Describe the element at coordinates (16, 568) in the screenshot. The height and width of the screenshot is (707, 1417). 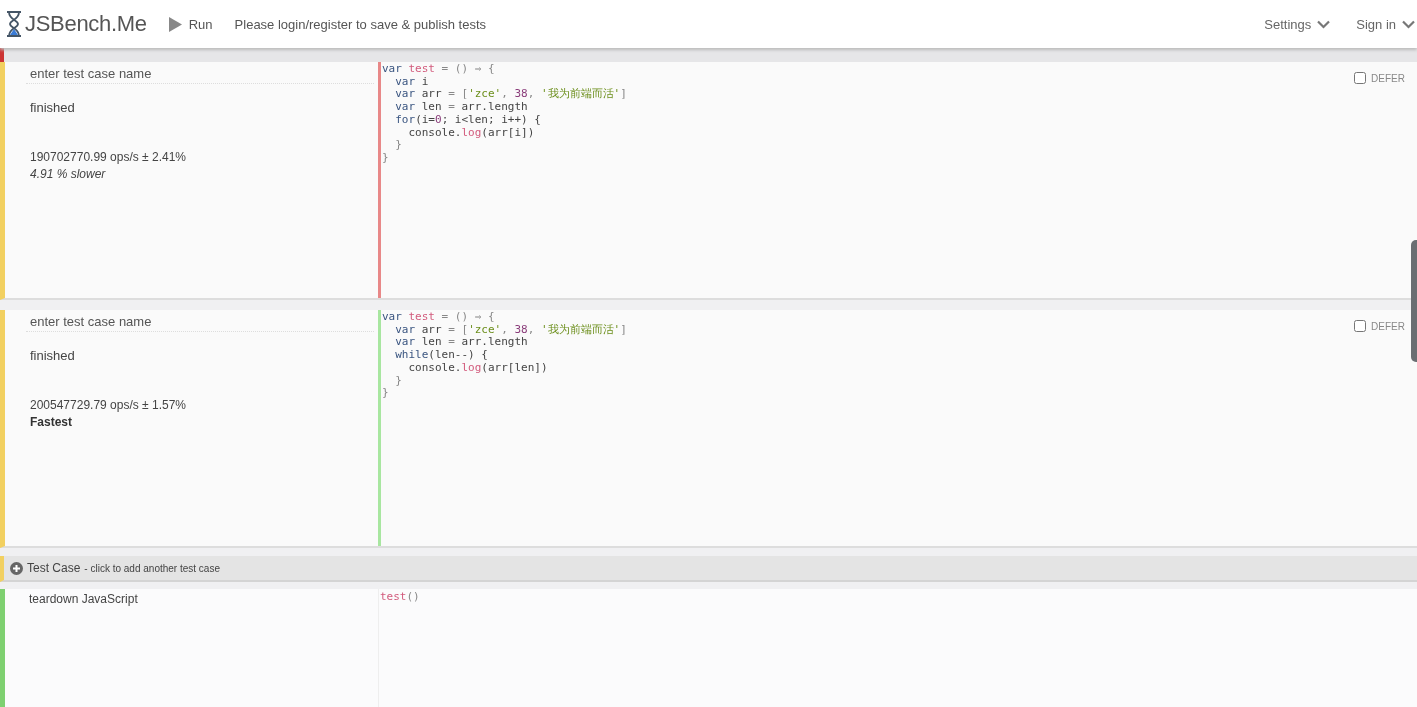
I see `plus-circle-icon` at that location.